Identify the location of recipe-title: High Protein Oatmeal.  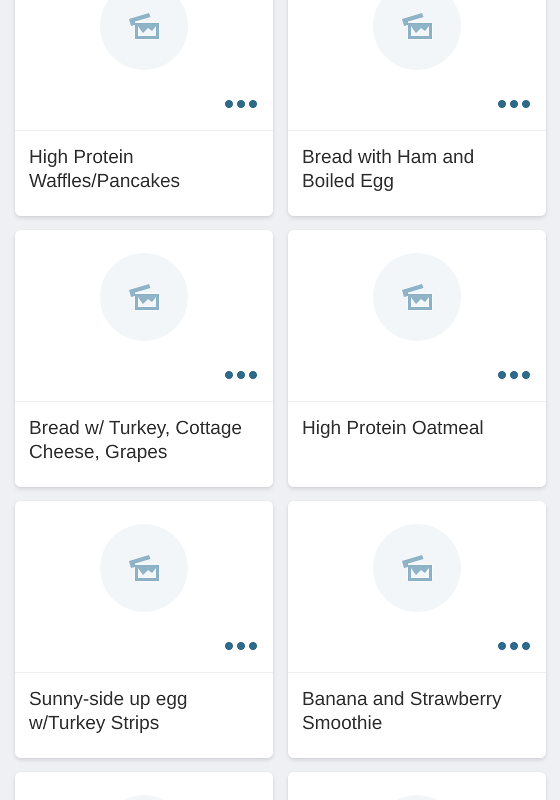
(393, 429).